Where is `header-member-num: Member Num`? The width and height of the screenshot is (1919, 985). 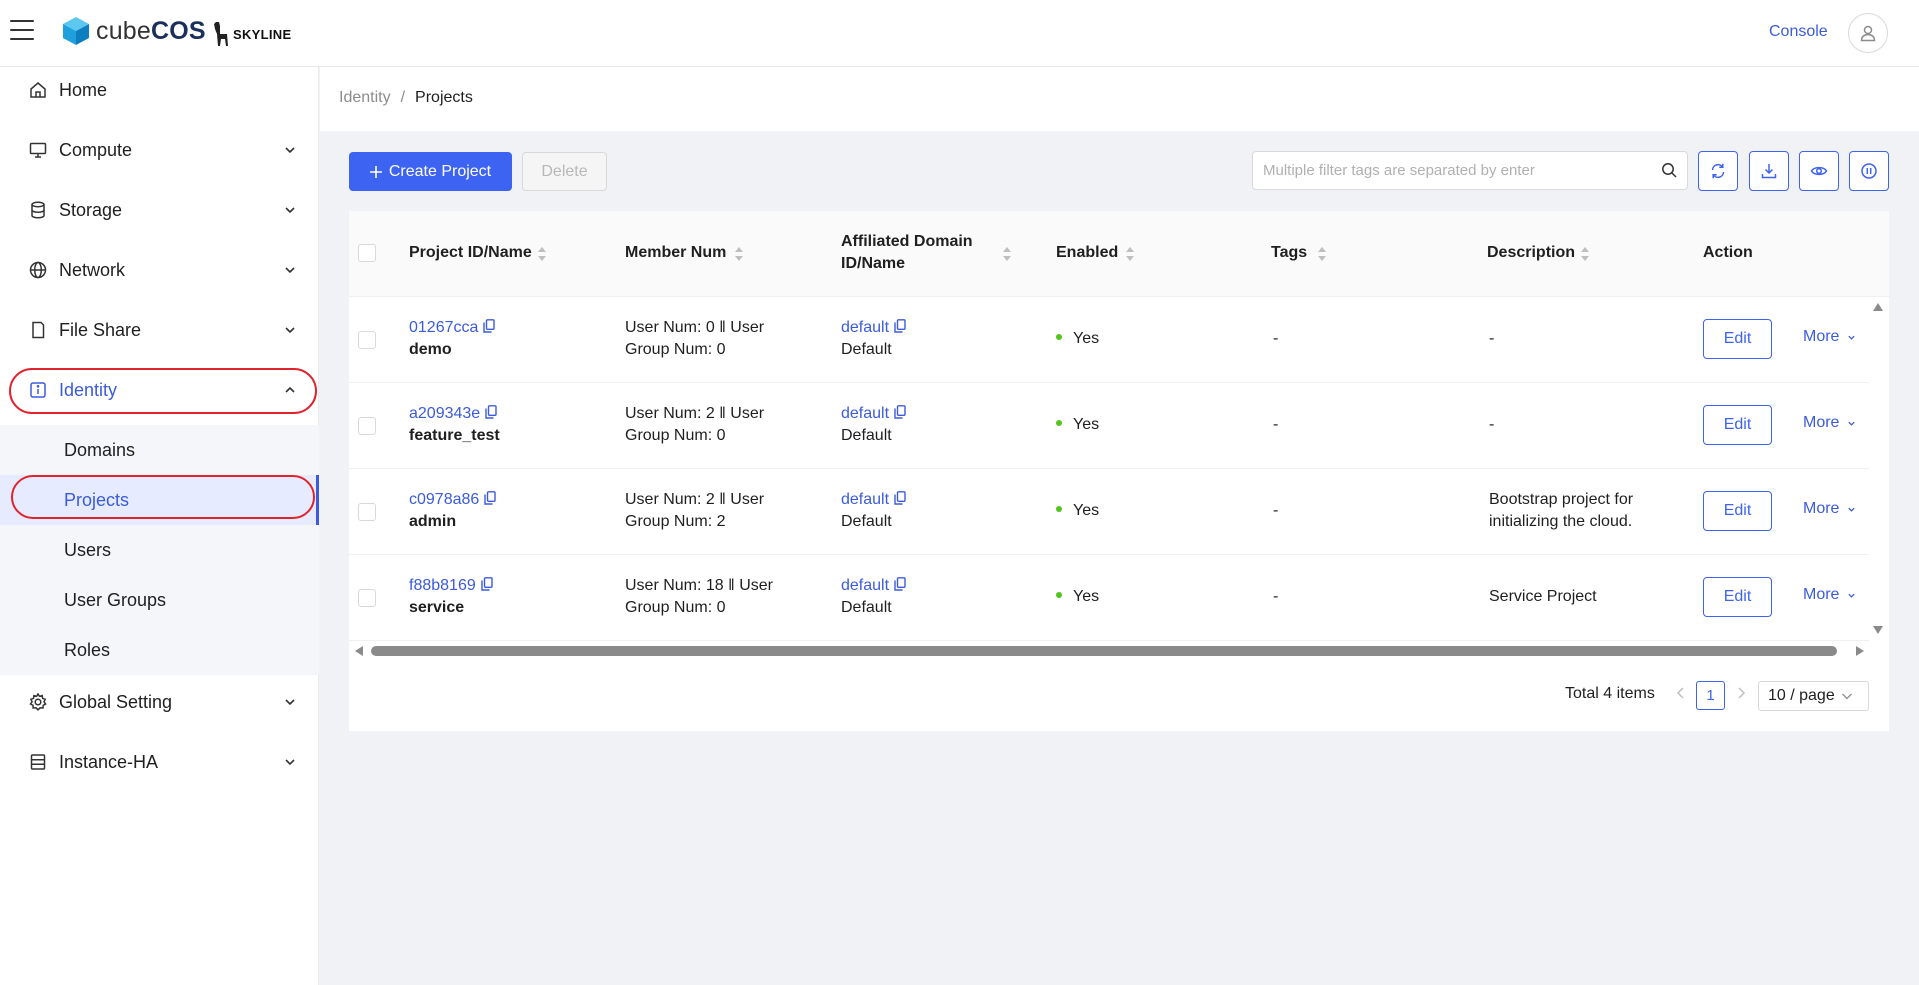
header-member-num: Member Num is located at coordinates (675, 253).